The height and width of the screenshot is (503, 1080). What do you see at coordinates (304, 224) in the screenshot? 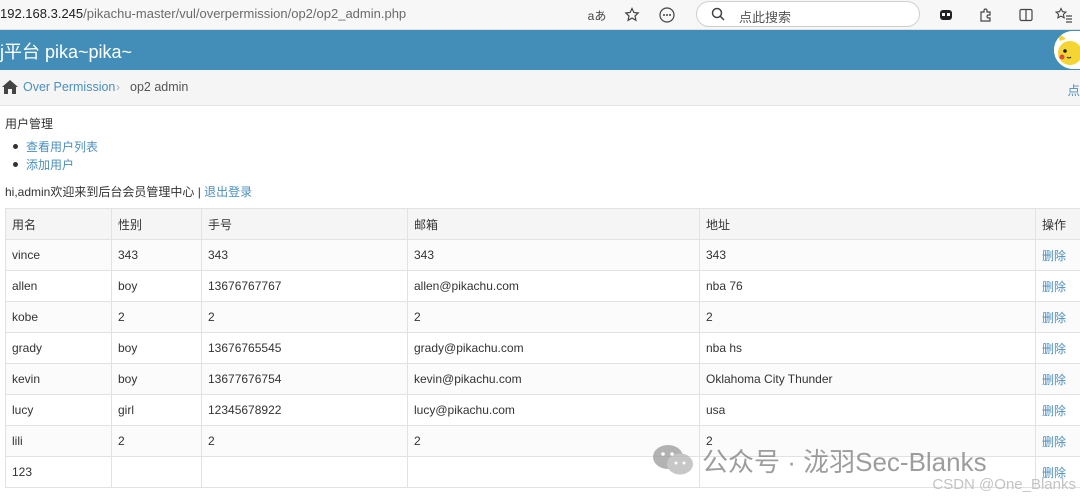
I see `column-header-phone: 手号` at bounding box center [304, 224].